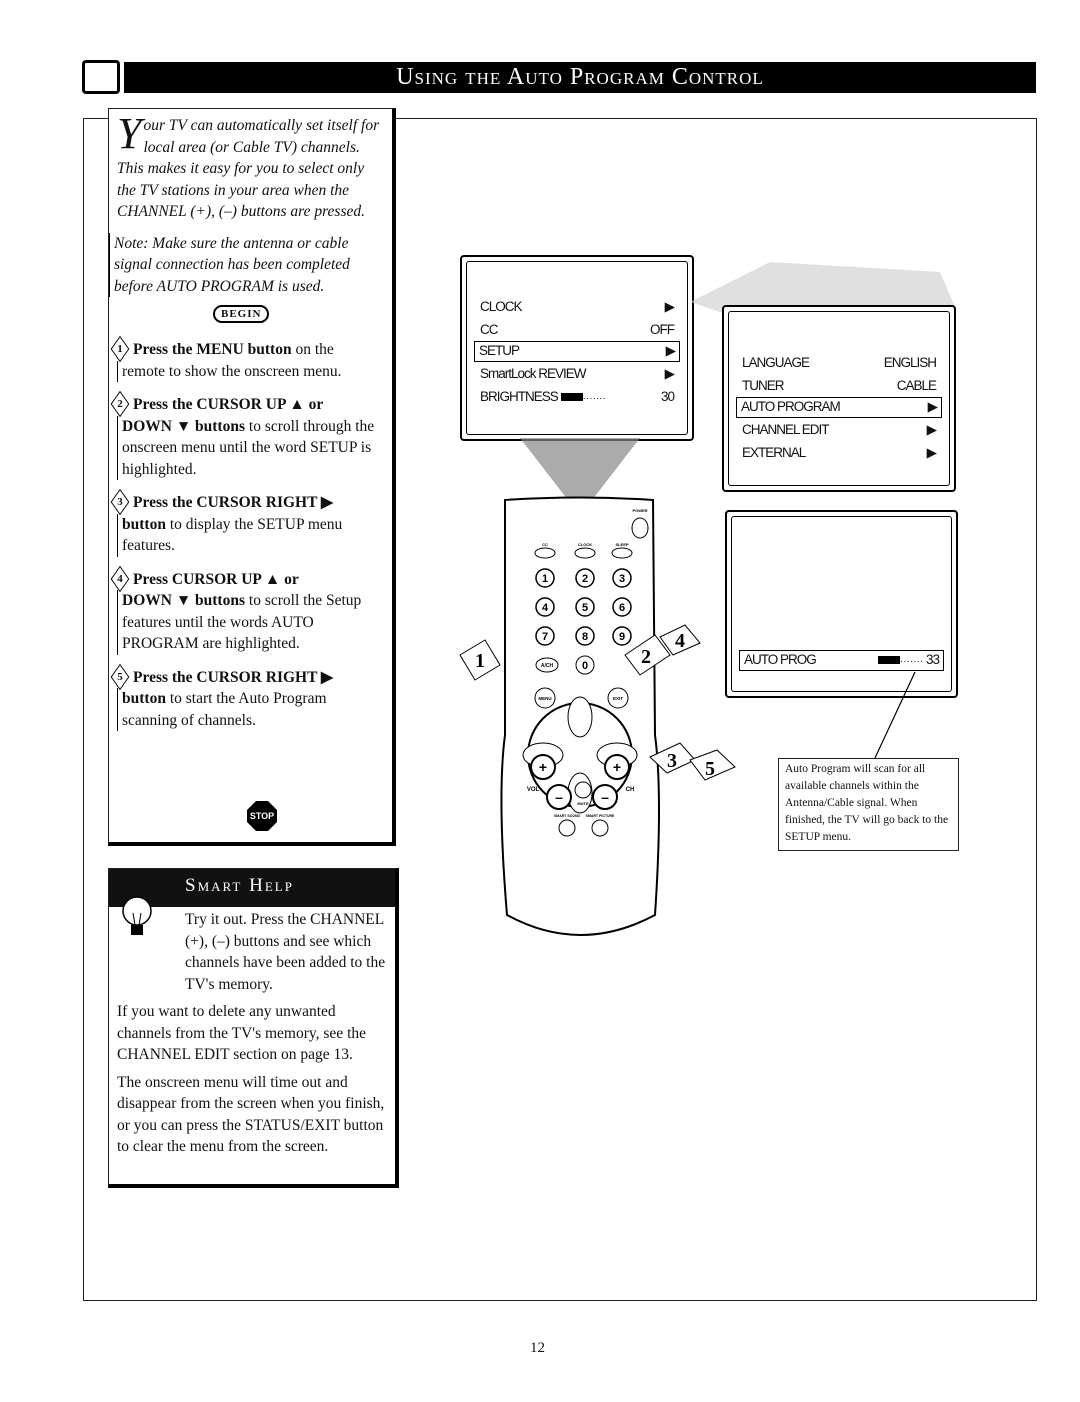 This screenshot has width=1080, height=1402. What do you see at coordinates (600, 828) in the screenshot?
I see `smart-picture-button` at bounding box center [600, 828].